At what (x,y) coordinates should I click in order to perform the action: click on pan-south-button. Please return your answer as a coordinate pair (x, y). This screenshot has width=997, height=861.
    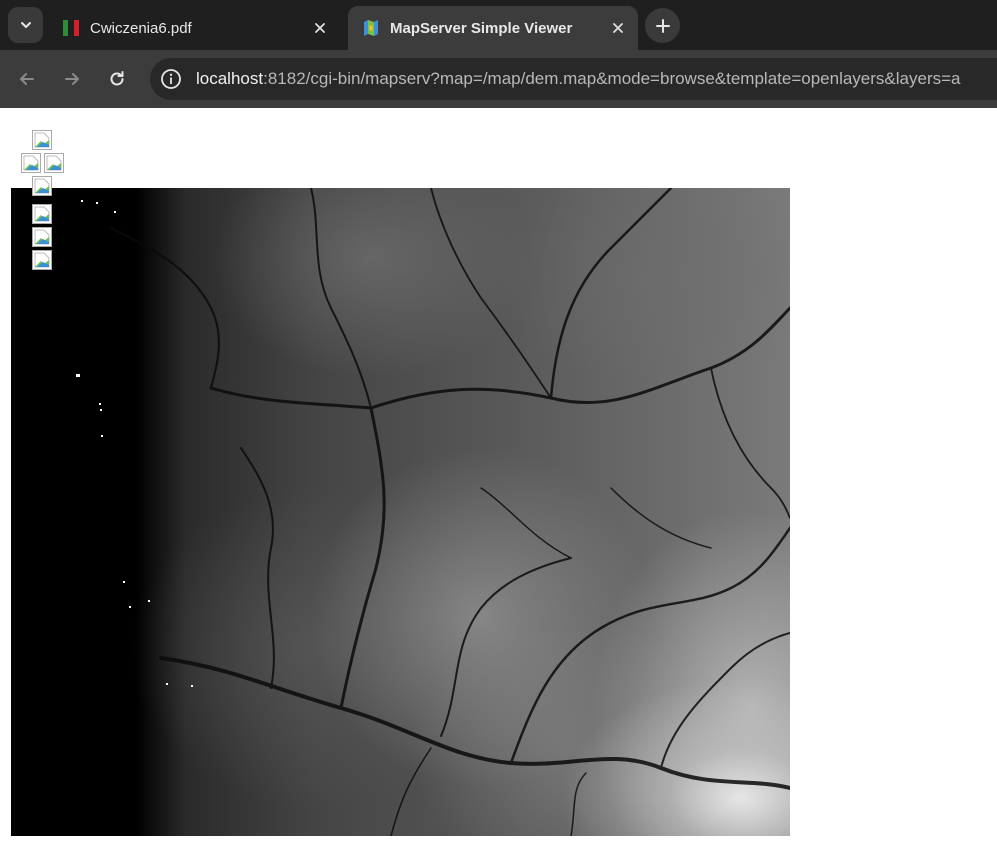
    Looking at the image, I should click on (42, 186).